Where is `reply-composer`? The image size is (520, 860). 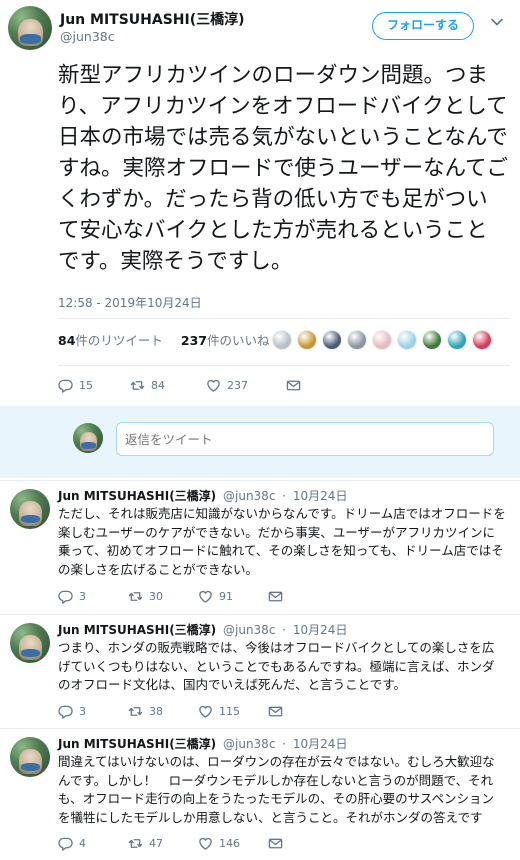
reply-composer is located at coordinates (260, 442).